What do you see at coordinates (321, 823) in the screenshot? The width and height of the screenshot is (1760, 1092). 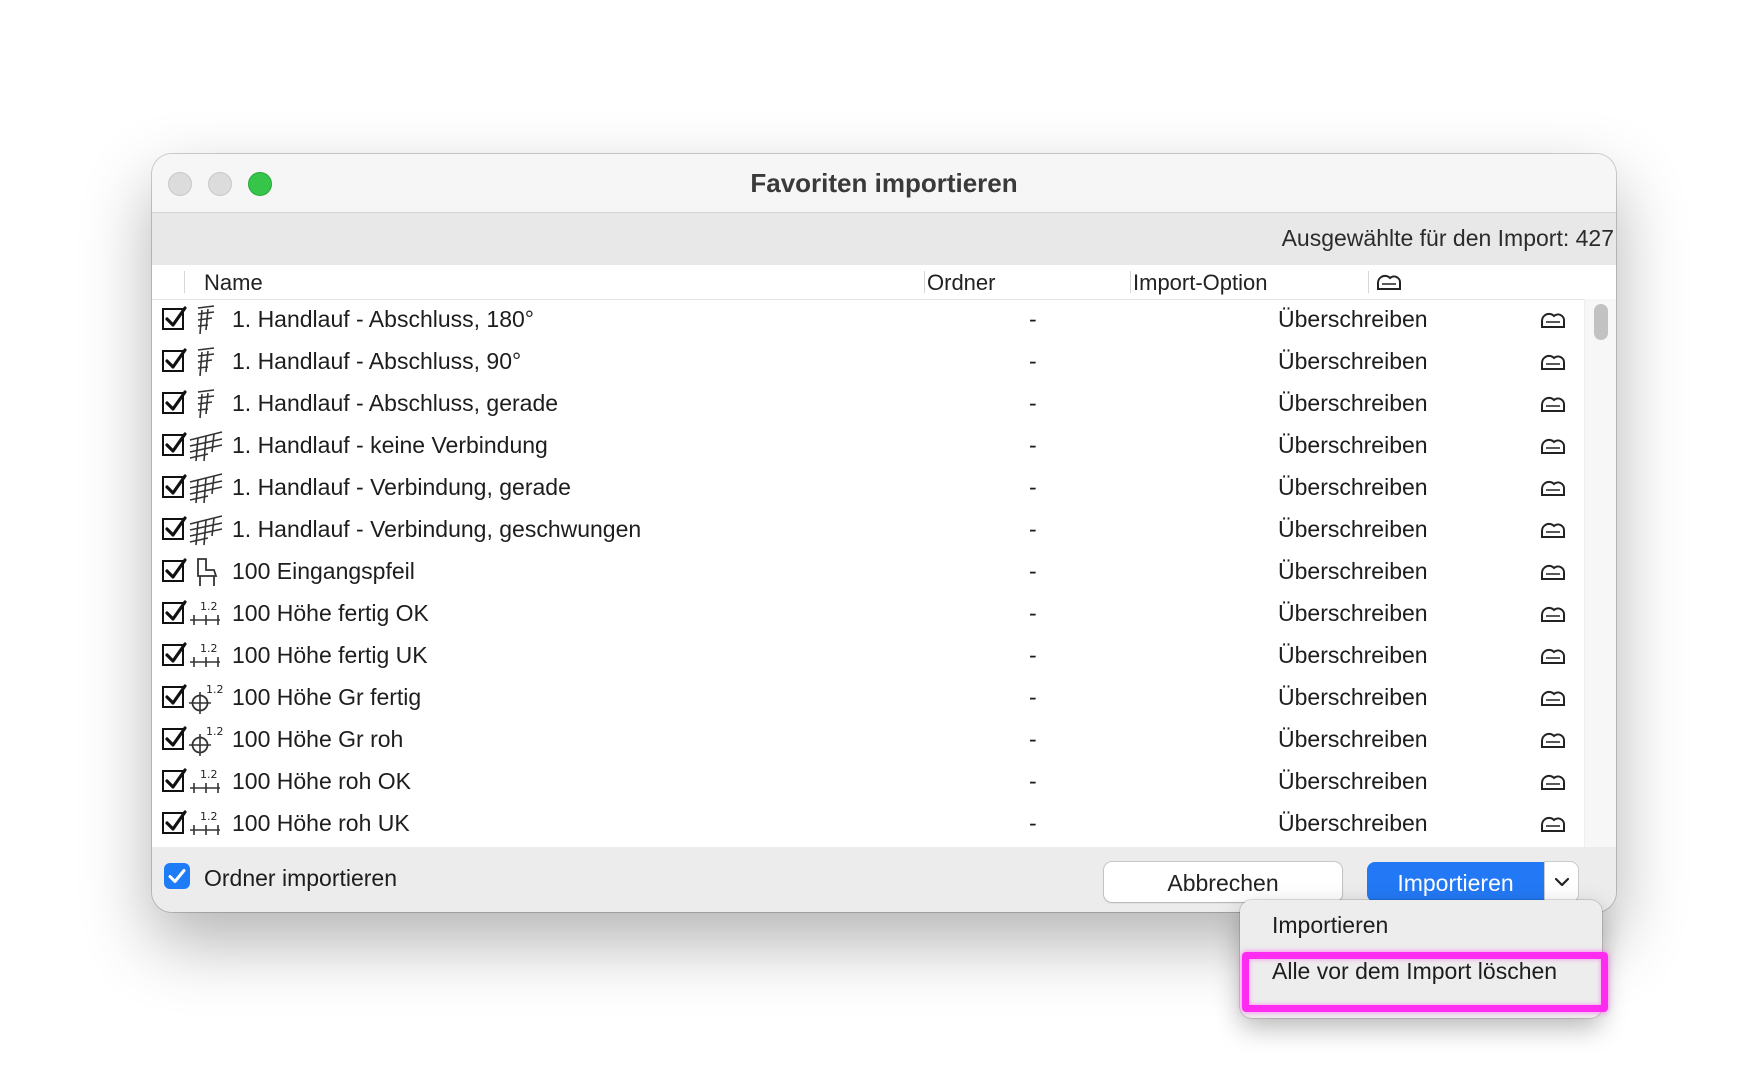 I see `row-name: 100 Höhe roh UK` at bounding box center [321, 823].